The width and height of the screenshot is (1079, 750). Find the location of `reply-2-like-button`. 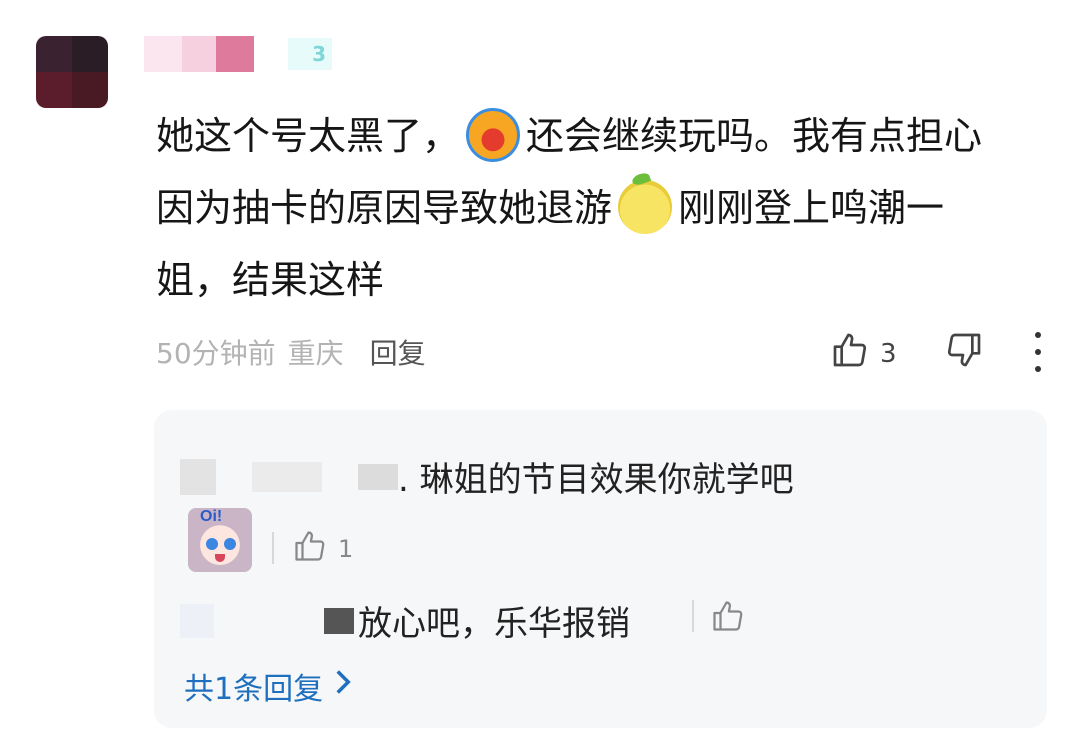

reply-2-like-button is located at coordinates (728, 618).